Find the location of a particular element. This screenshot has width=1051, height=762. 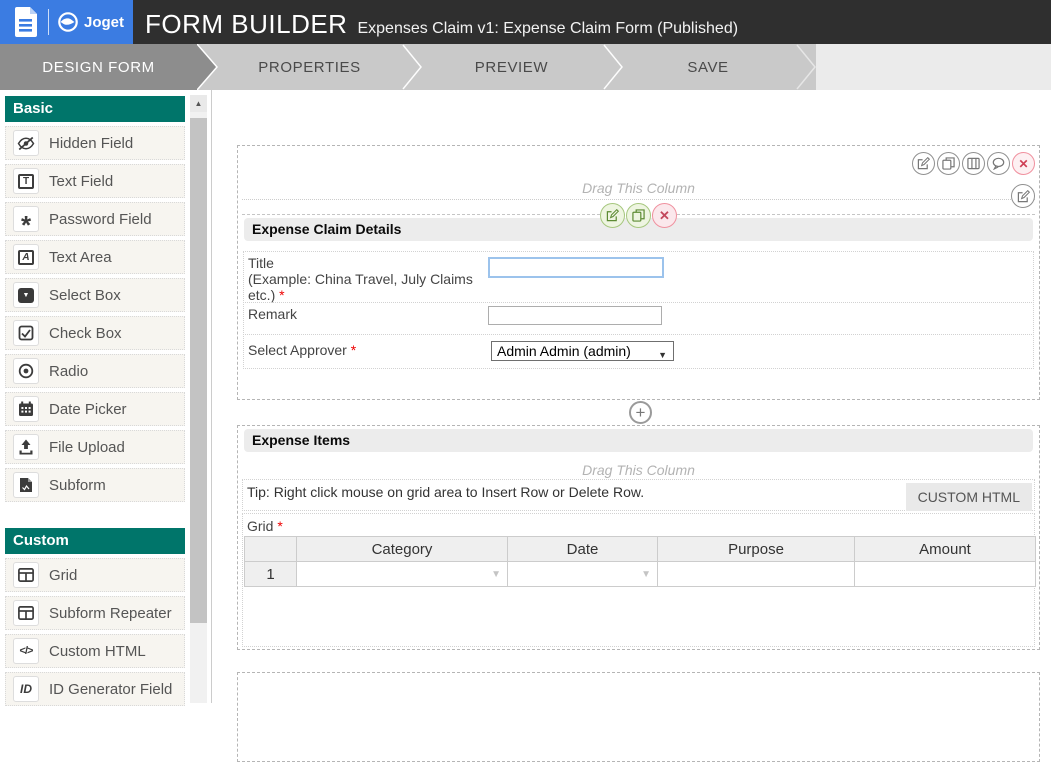

section-title-bar: Expense Items is located at coordinates (638, 440).